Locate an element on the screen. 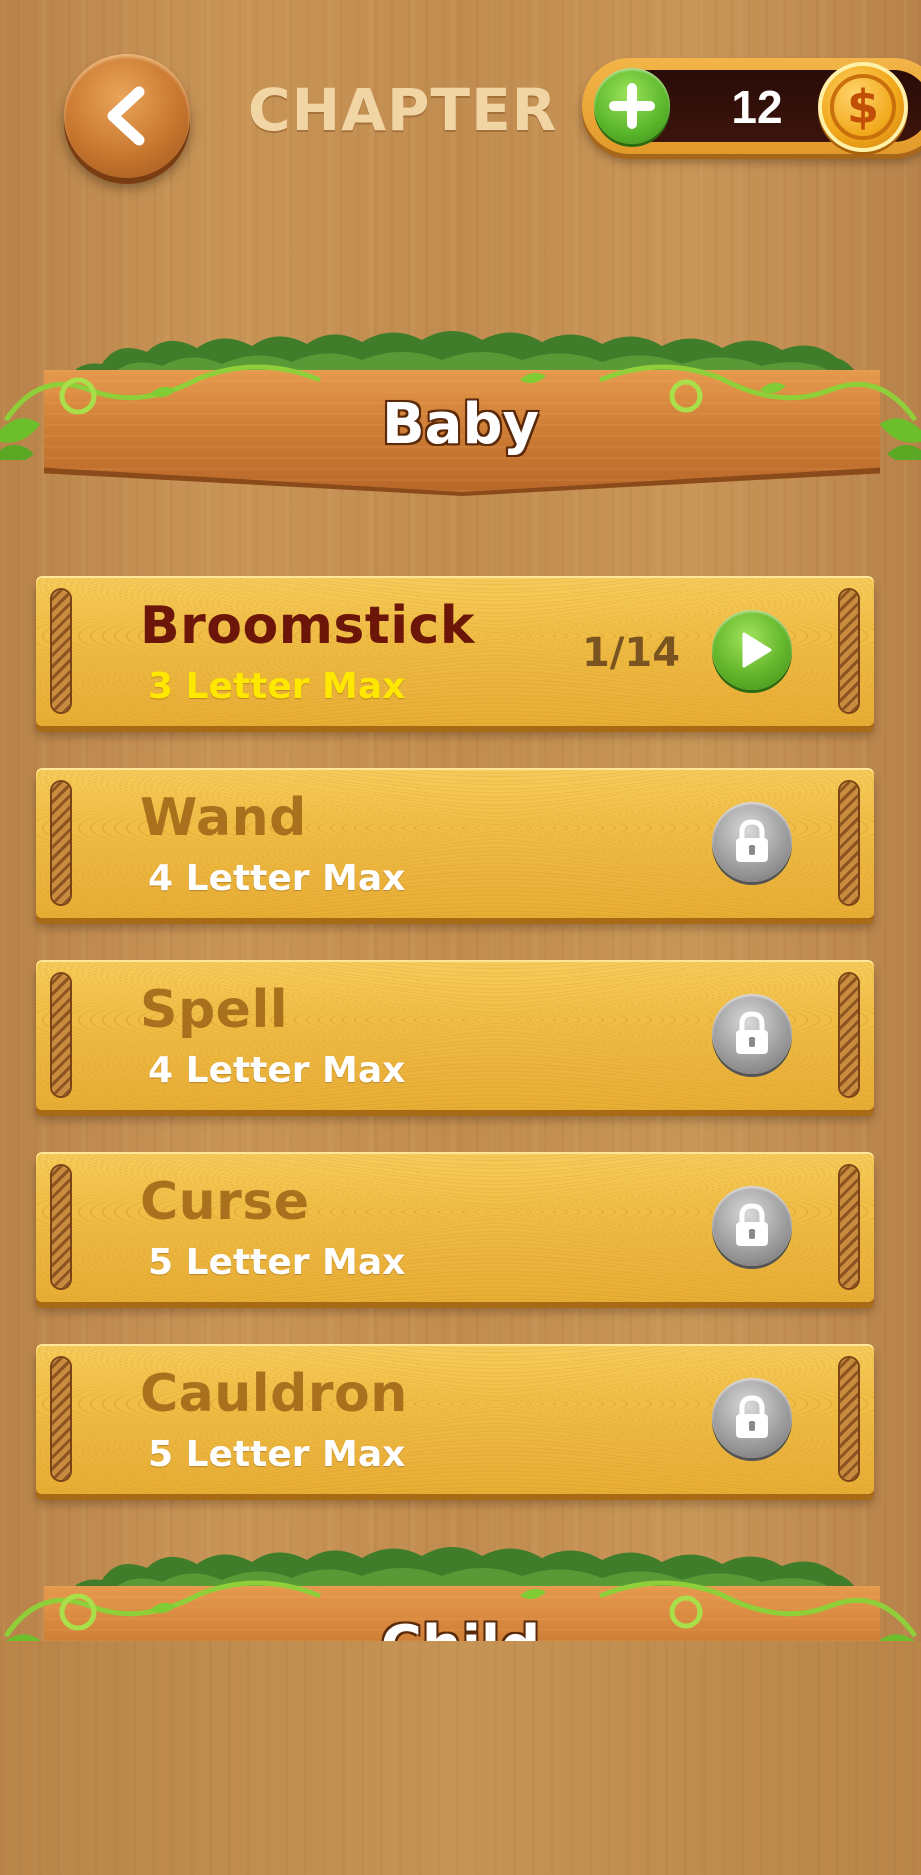 This screenshot has width=921, height=1875. level-name: Cauldron is located at coordinates (274, 1394).